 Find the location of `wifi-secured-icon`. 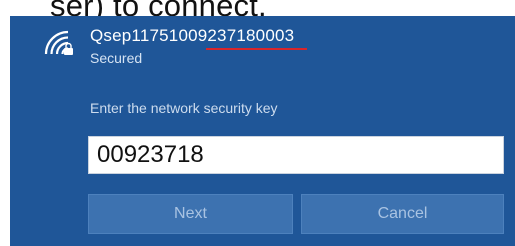

wifi-secured-icon is located at coordinates (58, 42).